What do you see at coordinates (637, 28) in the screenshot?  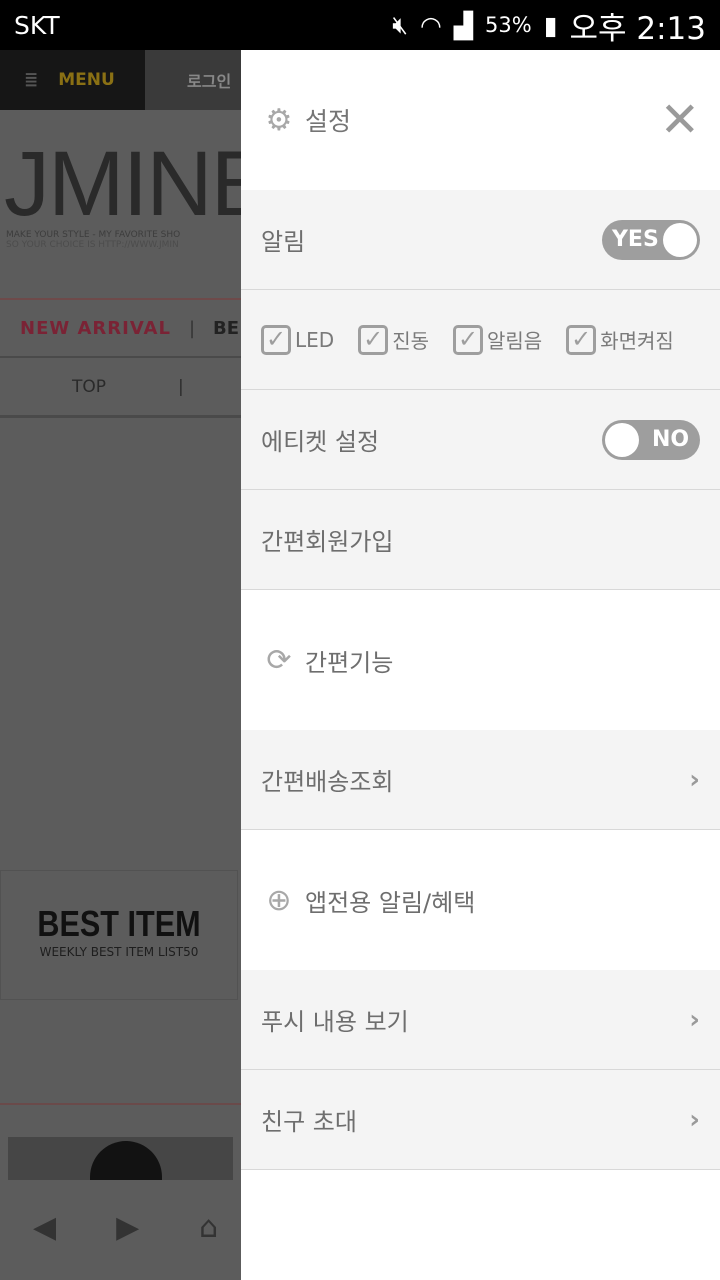 I see `clock: 오후 2:13` at bounding box center [637, 28].